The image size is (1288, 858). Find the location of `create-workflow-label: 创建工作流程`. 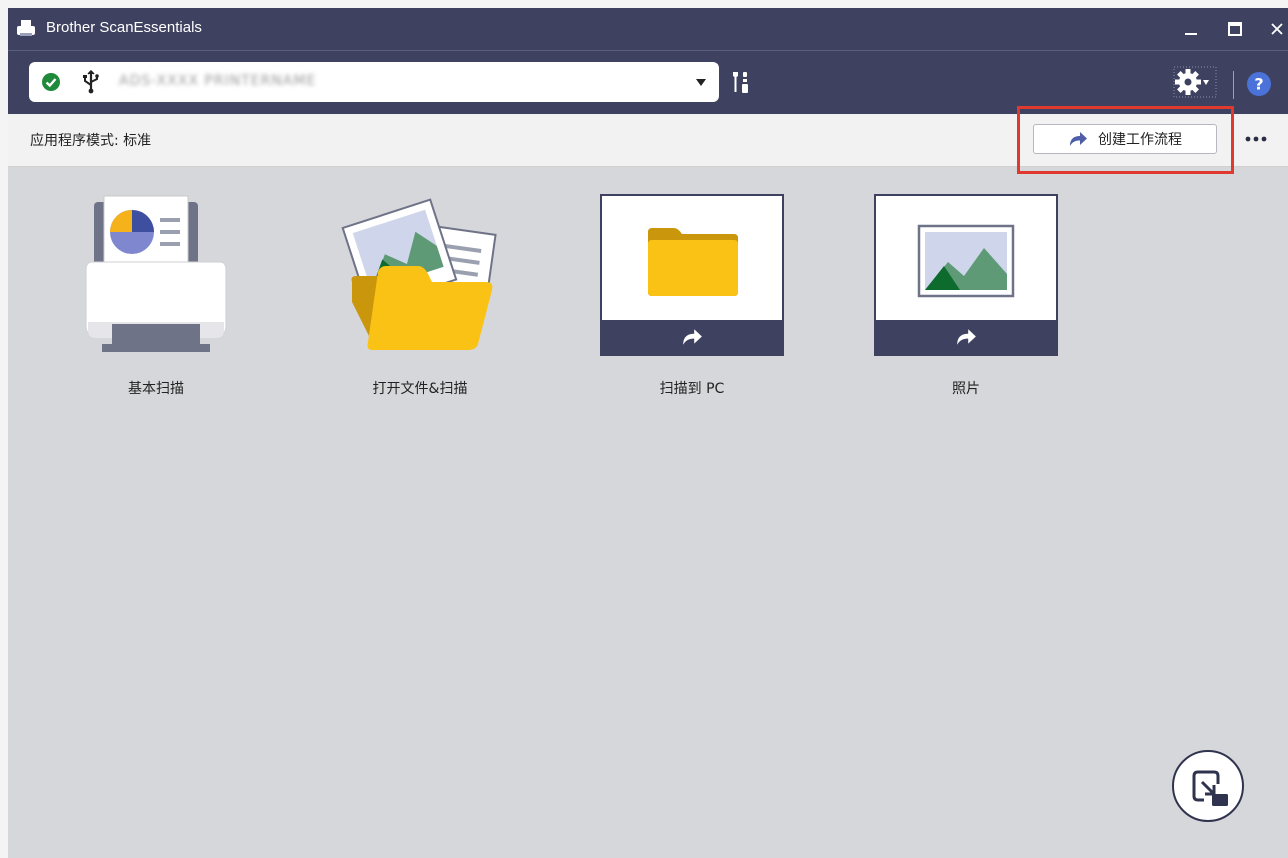

create-workflow-label: 创建工作流程 is located at coordinates (1140, 140).